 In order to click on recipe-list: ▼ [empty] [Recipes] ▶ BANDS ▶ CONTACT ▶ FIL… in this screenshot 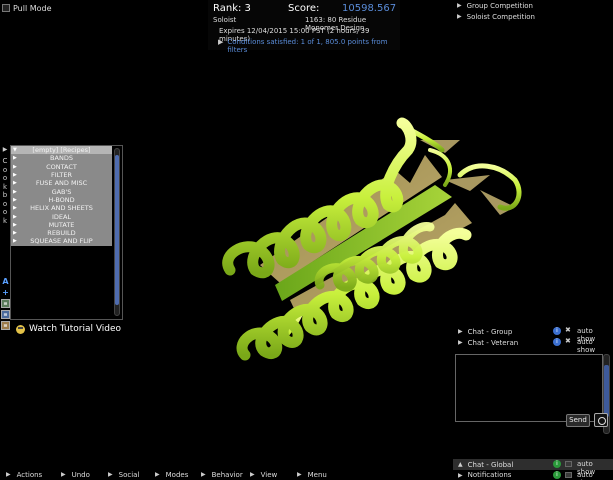, I will do `click(61, 196)`.